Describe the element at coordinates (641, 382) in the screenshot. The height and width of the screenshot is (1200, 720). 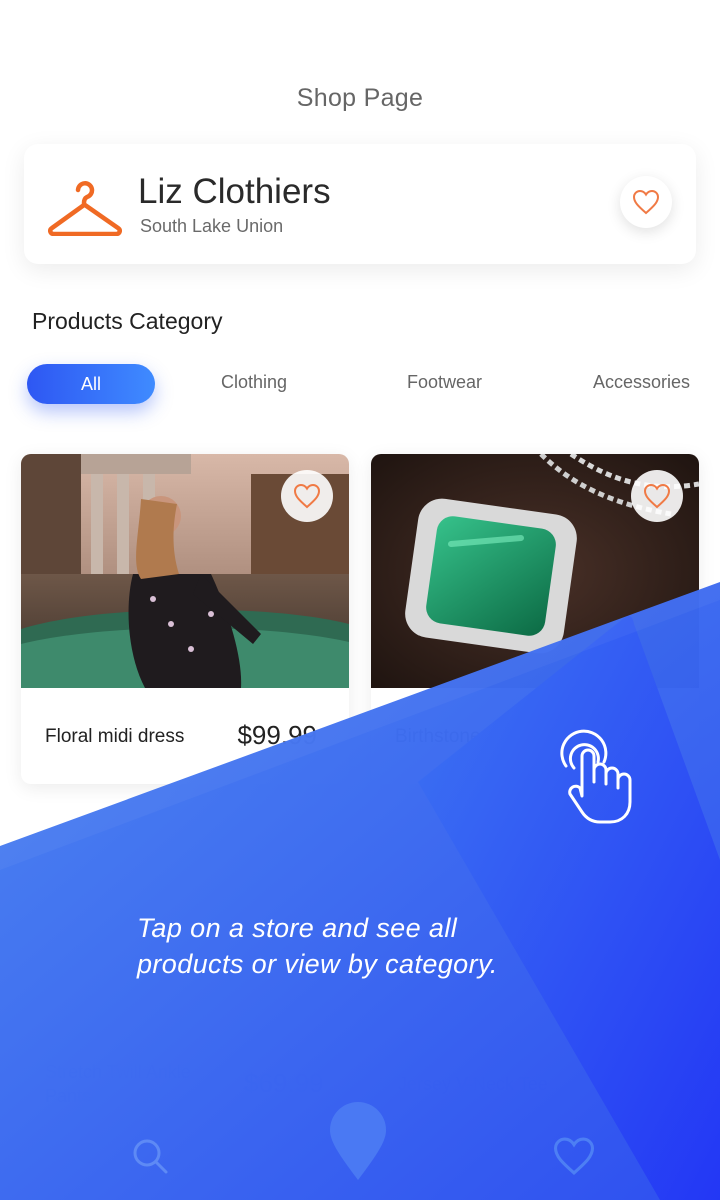
I see `tab-accessories: Accessories` at that location.